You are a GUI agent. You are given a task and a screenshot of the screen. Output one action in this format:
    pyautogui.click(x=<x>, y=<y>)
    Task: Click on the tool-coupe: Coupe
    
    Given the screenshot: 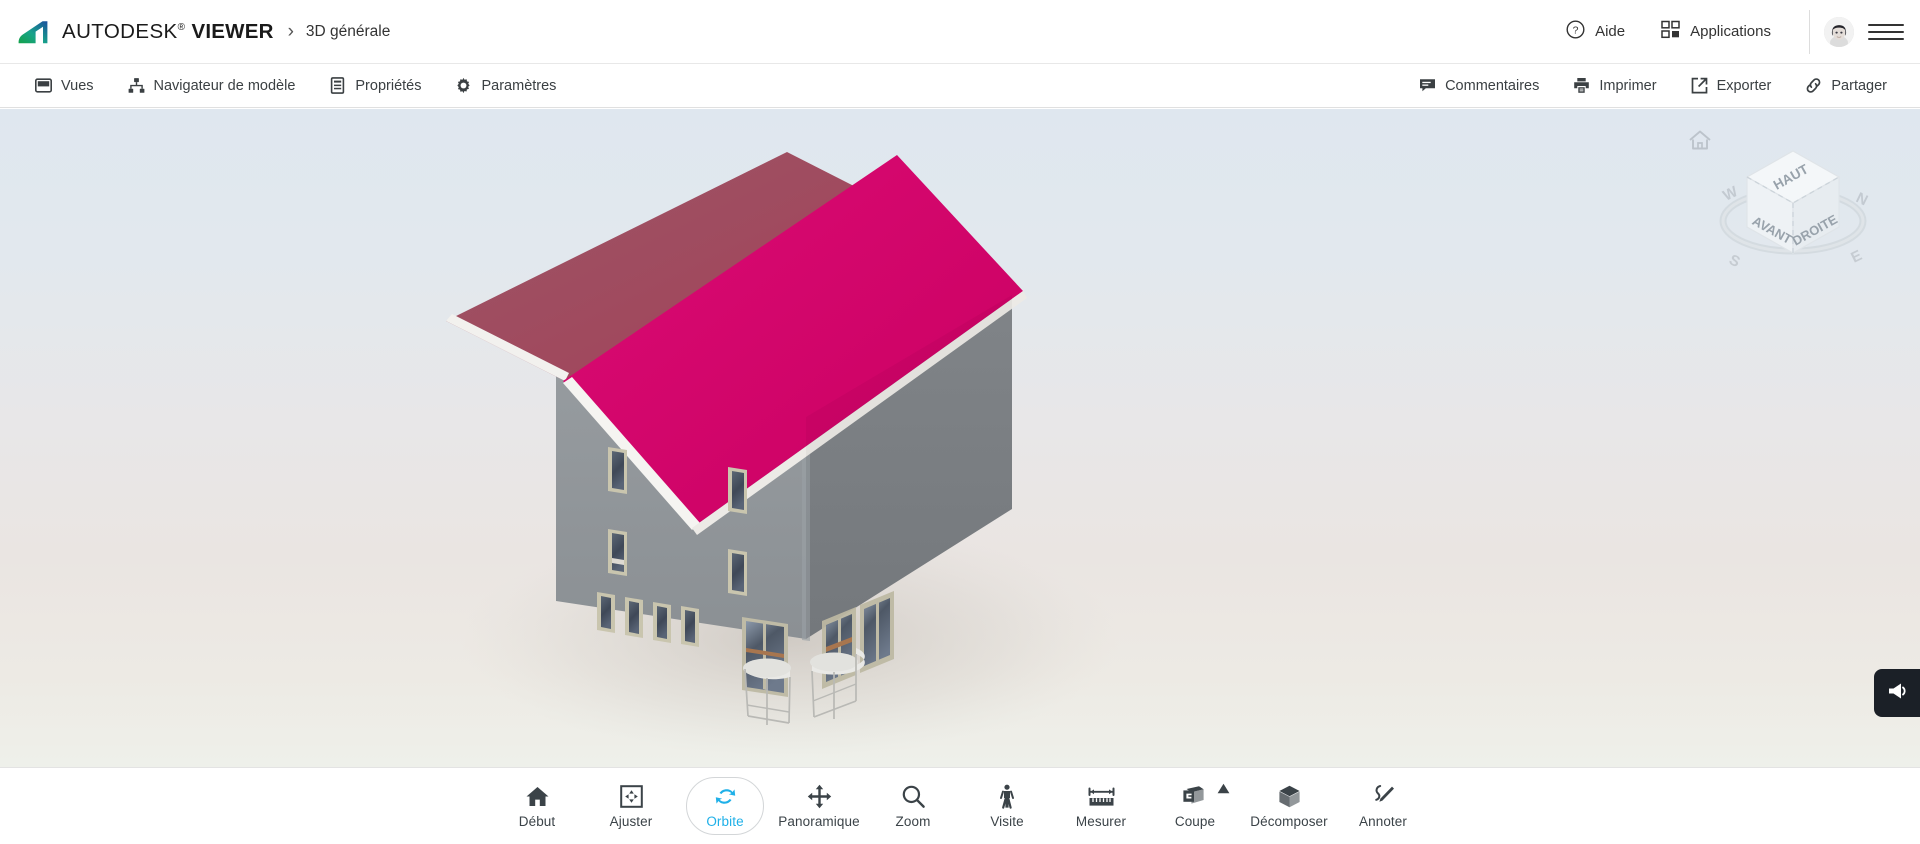 What is the action you would take?
    pyautogui.click(x=1195, y=806)
    